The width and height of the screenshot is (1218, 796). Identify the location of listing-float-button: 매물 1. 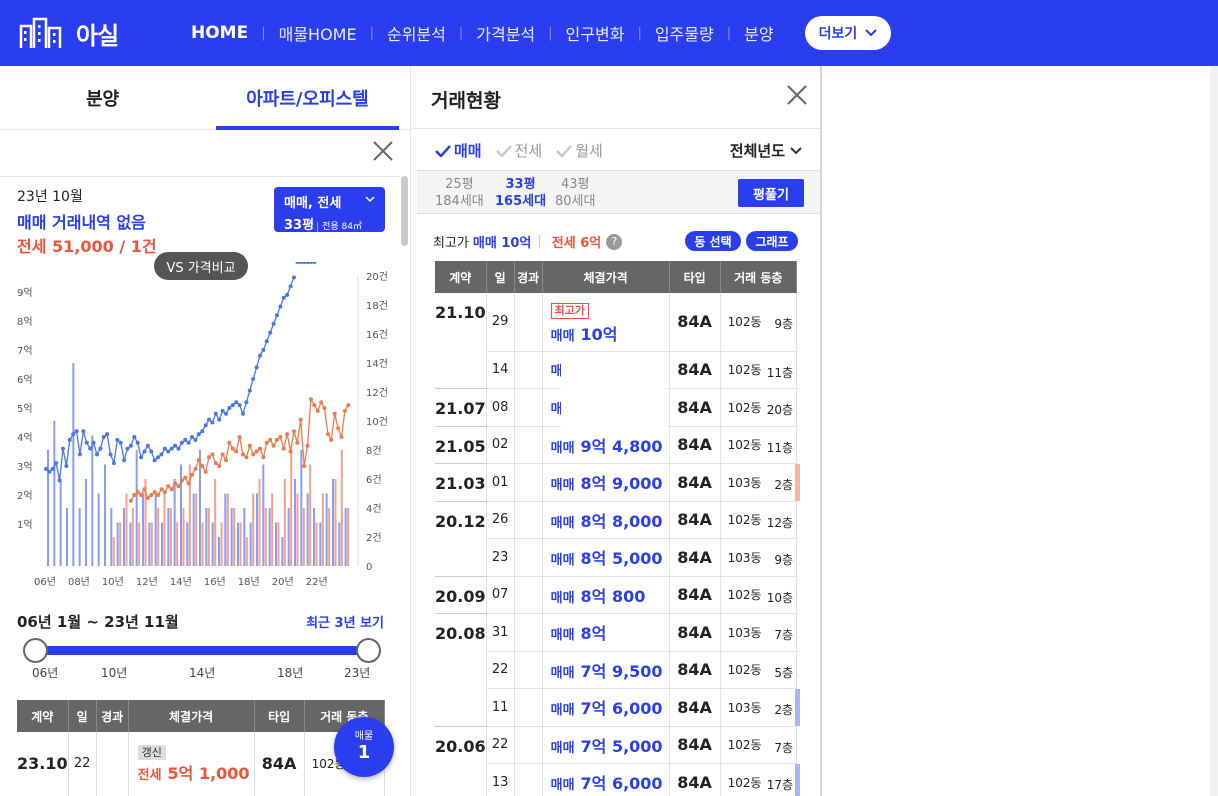
(364, 747).